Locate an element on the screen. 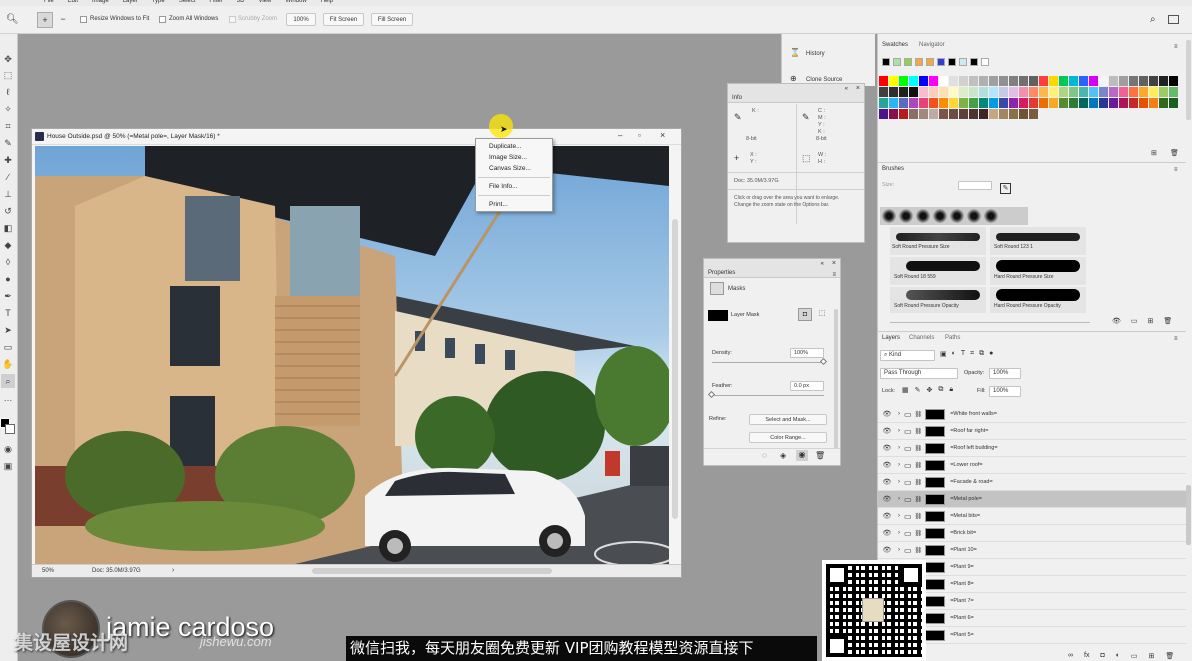 This screenshot has height=661, width=1192. delete-layer-icon: 🗑︎ is located at coordinates (1169, 656).